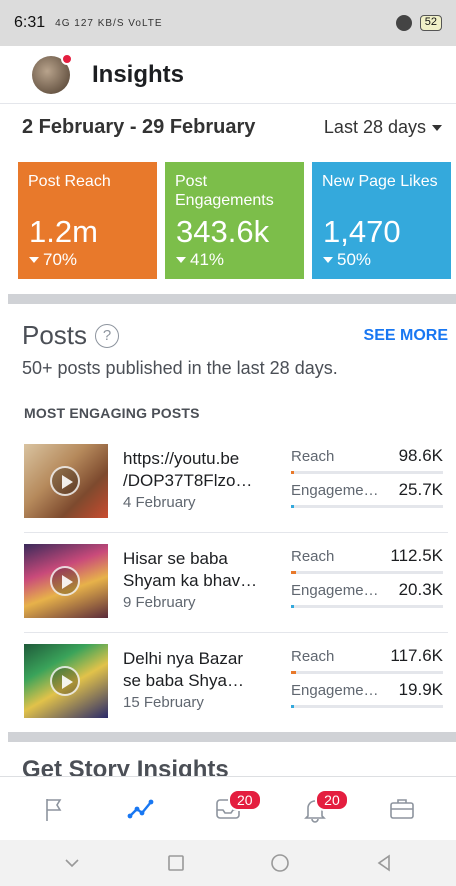 The image size is (456, 886). What do you see at coordinates (384, 863) in the screenshot?
I see `back-triangle-icon` at bounding box center [384, 863].